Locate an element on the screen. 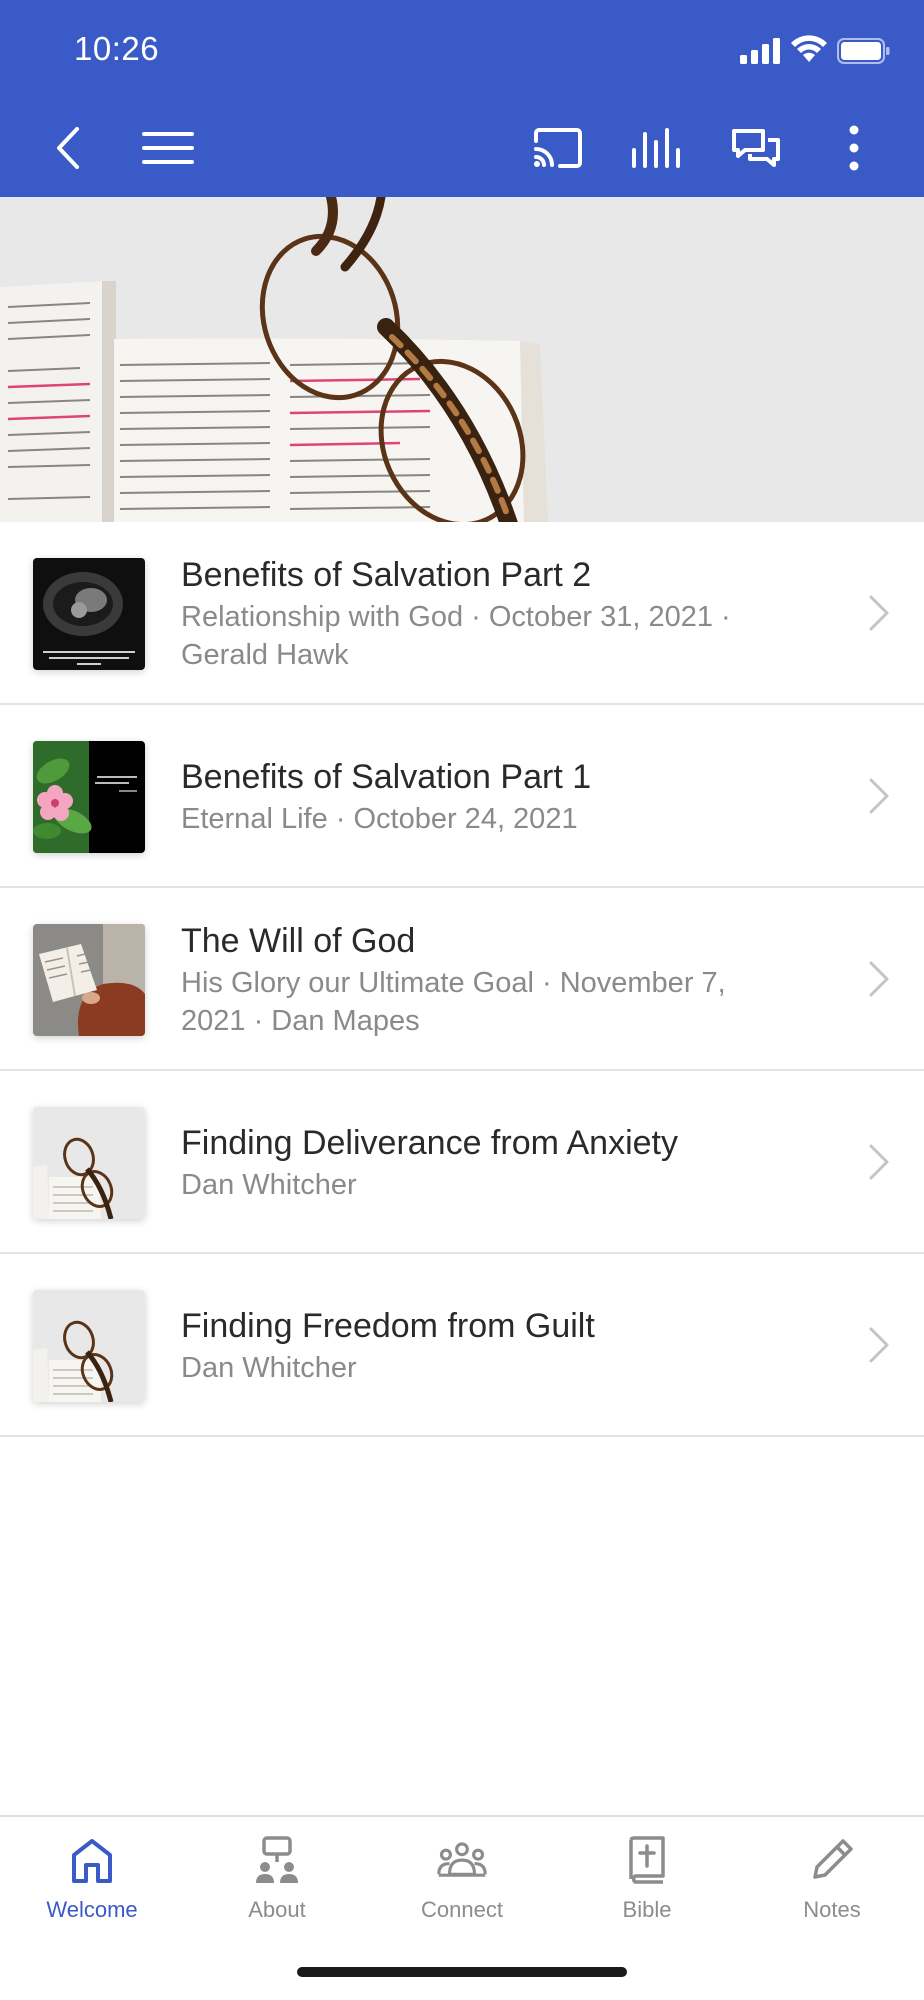 The image size is (924, 2000). tab-notes: Notes is located at coordinates (832, 1890).